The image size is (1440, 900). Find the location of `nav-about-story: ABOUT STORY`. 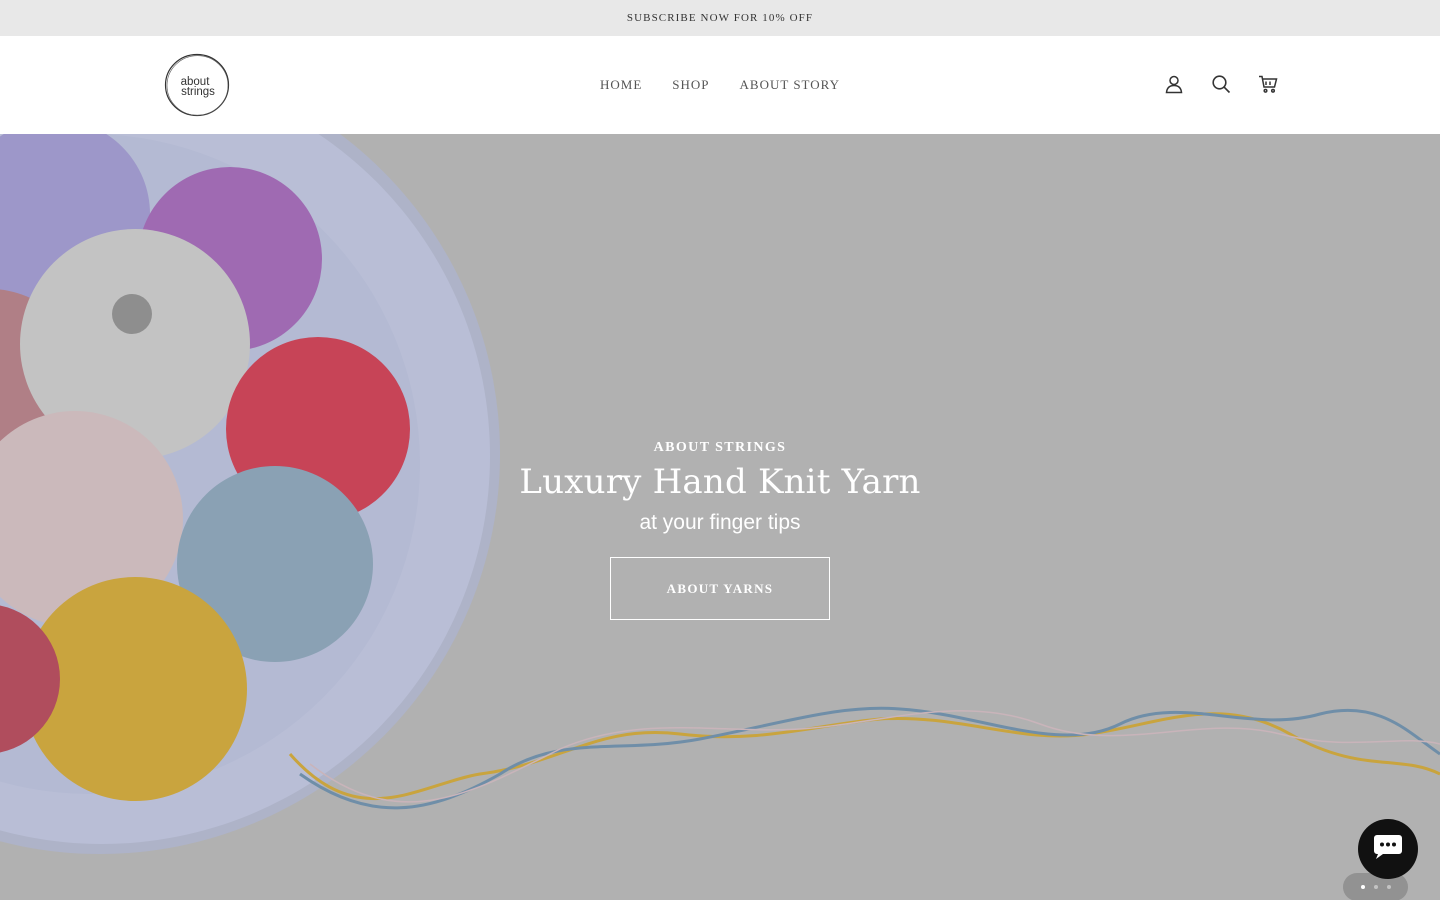

nav-about-story: ABOUT STORY is located at coordinates (790, 85).